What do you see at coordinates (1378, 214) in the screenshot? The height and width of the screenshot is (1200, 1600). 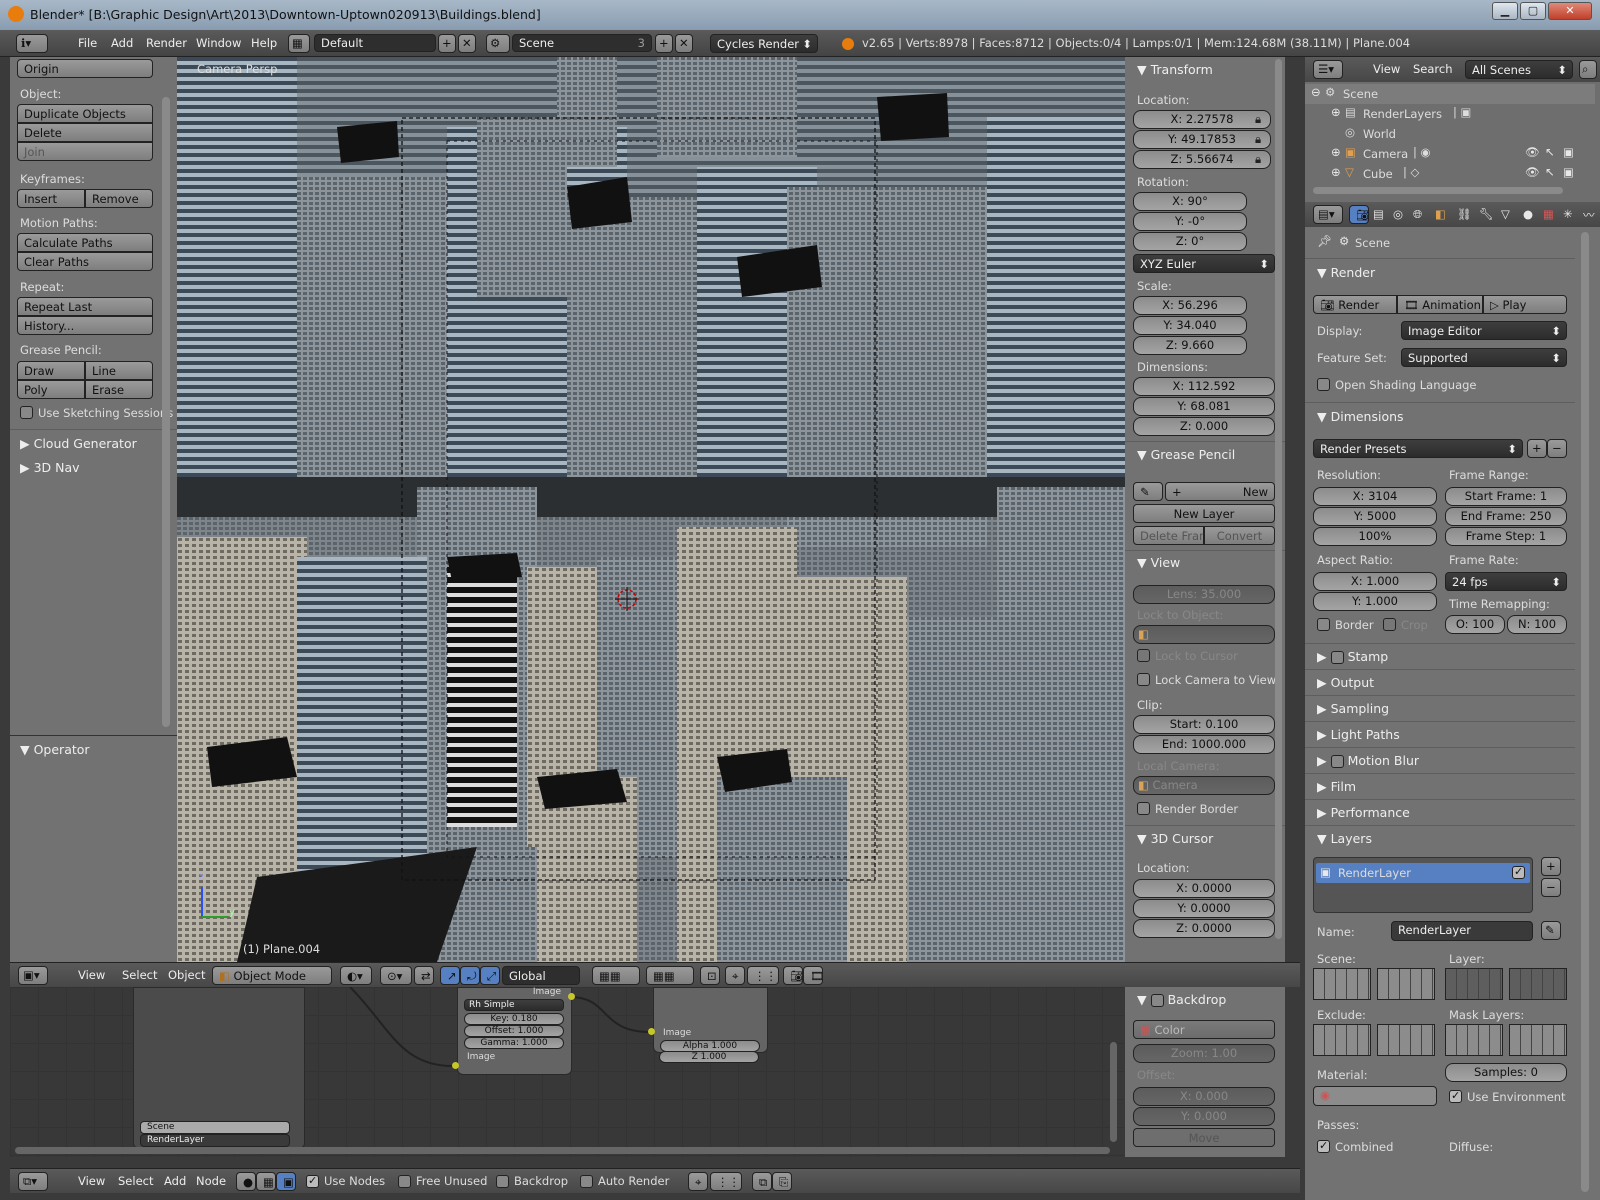 I see `tab-layers-icon: ▤` at bounding box center [1378, 214].